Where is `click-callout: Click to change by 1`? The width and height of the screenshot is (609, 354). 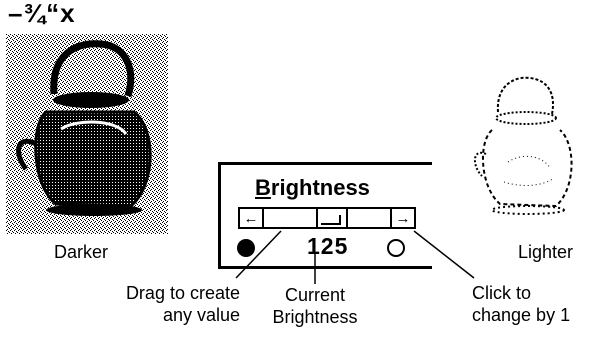
click-callout: Click to change by 1 is located at coordinates (540, 304).